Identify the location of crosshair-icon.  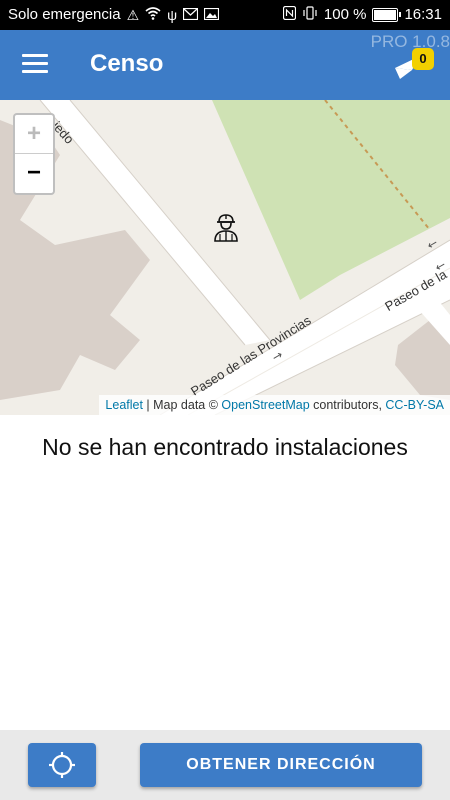
(62, 765).